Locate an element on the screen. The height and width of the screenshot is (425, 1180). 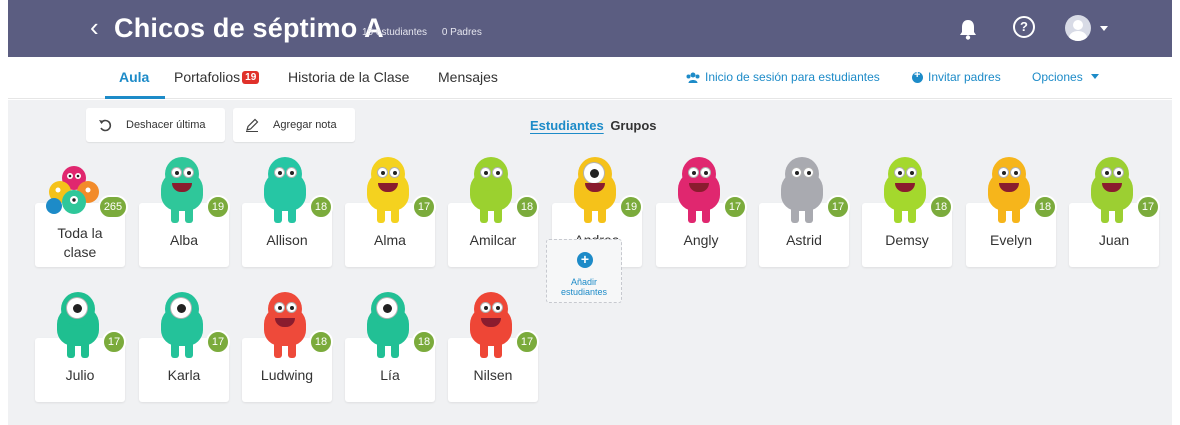
whole-class-name: Toda la clase is located at coordinates (80, 243).